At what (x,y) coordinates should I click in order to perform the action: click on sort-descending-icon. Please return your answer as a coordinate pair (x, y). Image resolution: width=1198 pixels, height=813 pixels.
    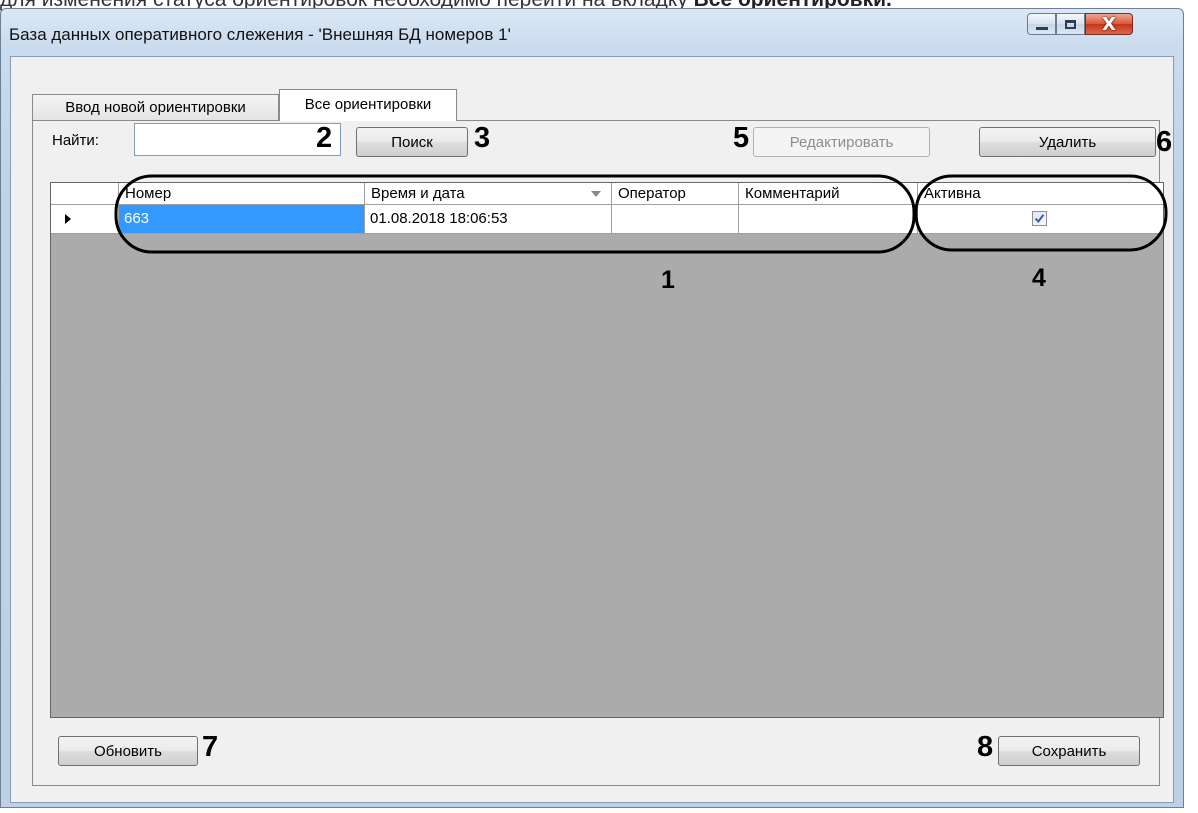
    Looking at the image, I should click on (596, 194).